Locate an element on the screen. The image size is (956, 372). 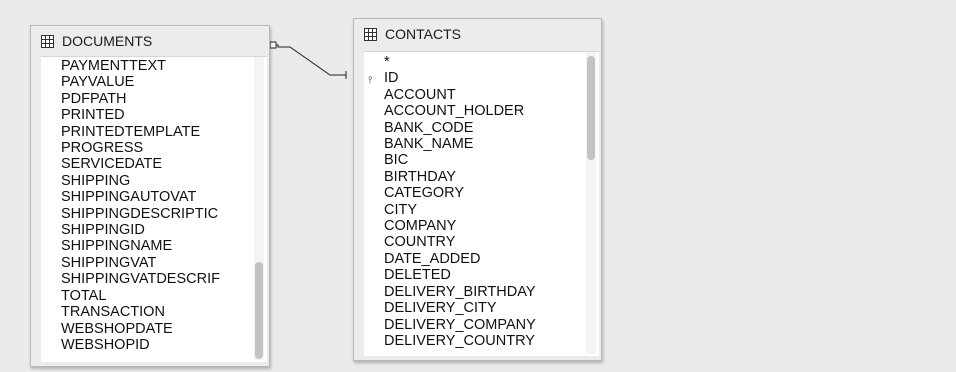
field-row: PAYVALUE is located at coordinates (140, 82).